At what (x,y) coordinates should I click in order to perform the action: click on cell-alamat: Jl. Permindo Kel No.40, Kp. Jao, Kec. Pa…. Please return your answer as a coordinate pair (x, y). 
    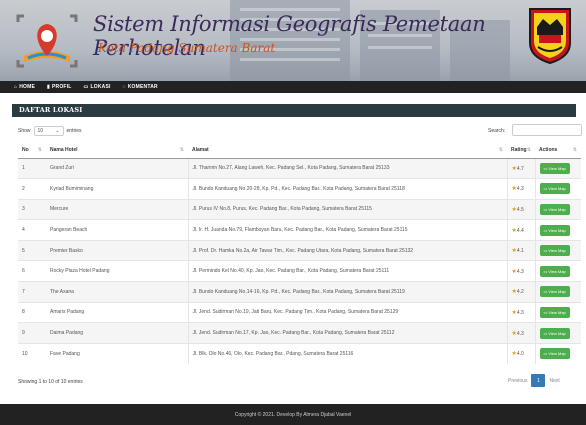
    Looking at the image, I should click on (347, 271).